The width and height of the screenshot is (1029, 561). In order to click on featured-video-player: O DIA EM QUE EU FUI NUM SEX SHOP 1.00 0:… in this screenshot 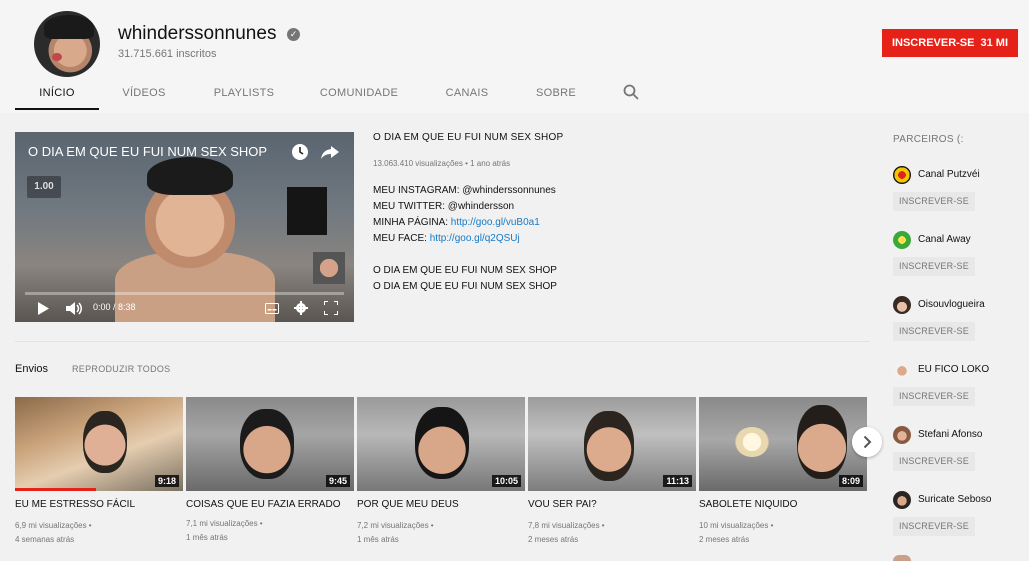, I will do `click(184, 227)`.